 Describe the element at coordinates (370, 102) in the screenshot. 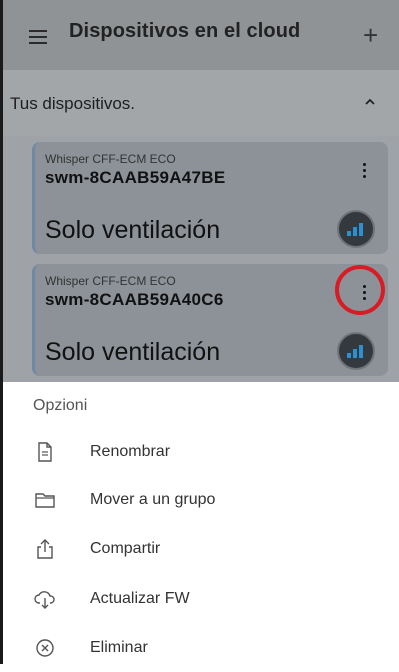

I see `chevron-up-icon` at that location.